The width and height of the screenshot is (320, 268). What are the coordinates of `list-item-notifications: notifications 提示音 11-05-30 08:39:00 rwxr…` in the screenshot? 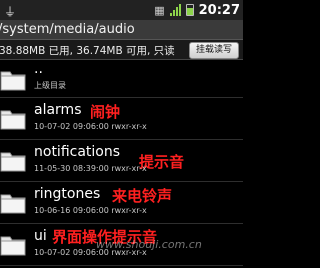 It's located at (121, 161).